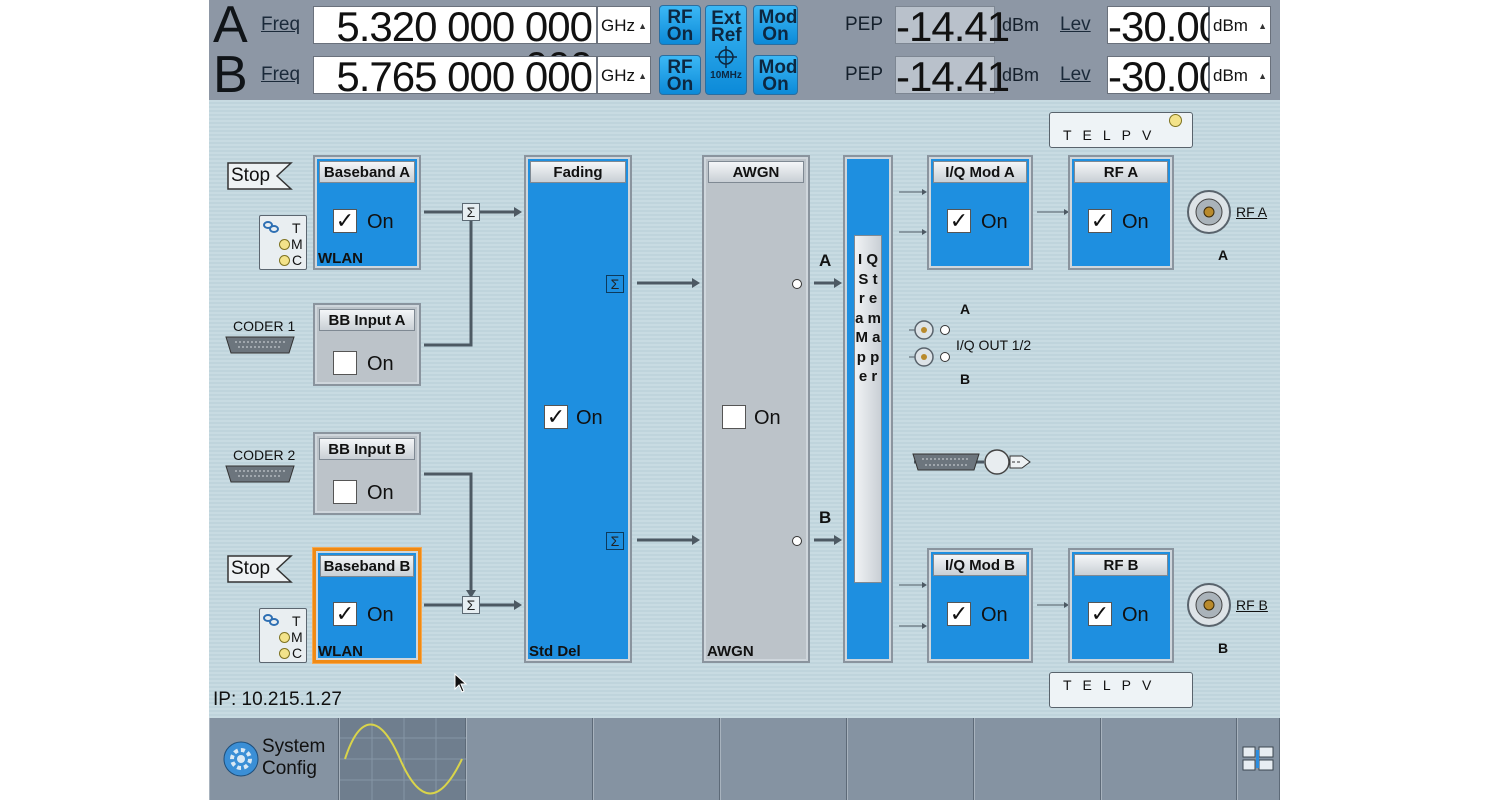  Describe the element at coordinates (555, 651) in the screenshot. I see `fading-footer: Std Del` at that location.